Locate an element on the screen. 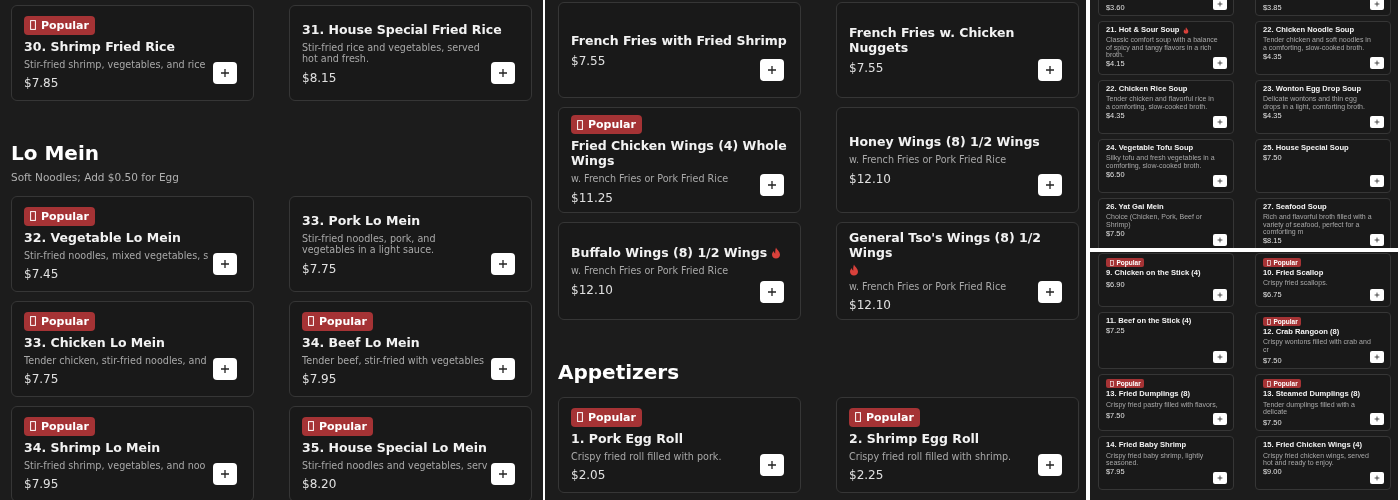 The height and width of the screenshot is (500, 1400). item-title: 35. House Special Lo Mein is located at coordinates (394, 447).